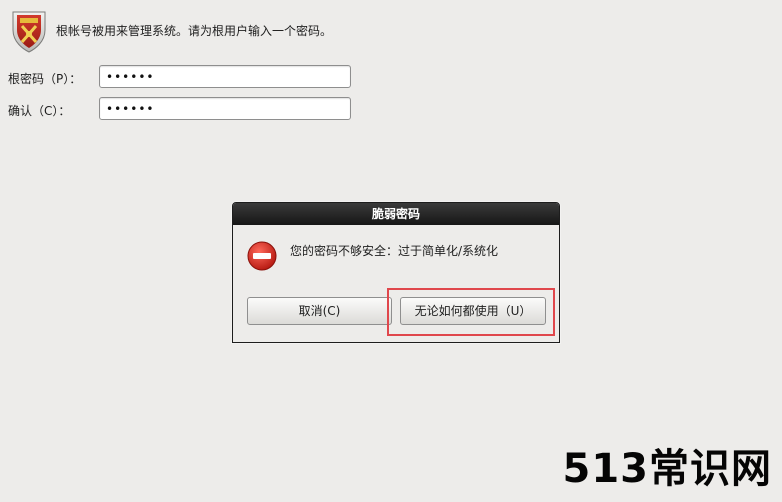 This screenshot has width=782, height=502. I want to click on shield-logo-icon, so click(29, 31).